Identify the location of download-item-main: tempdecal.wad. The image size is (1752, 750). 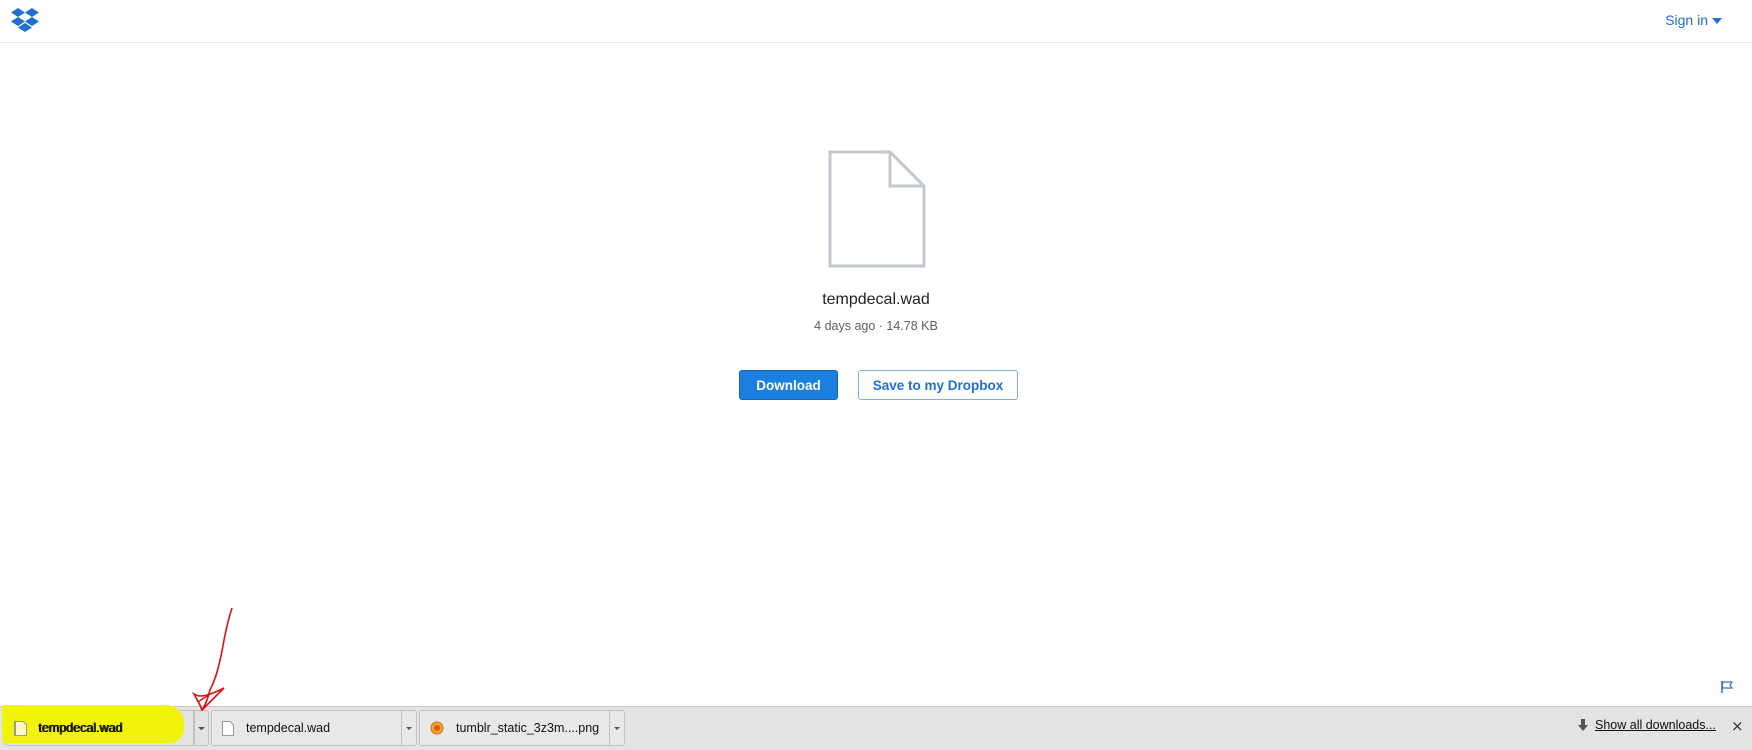
(306, 728).